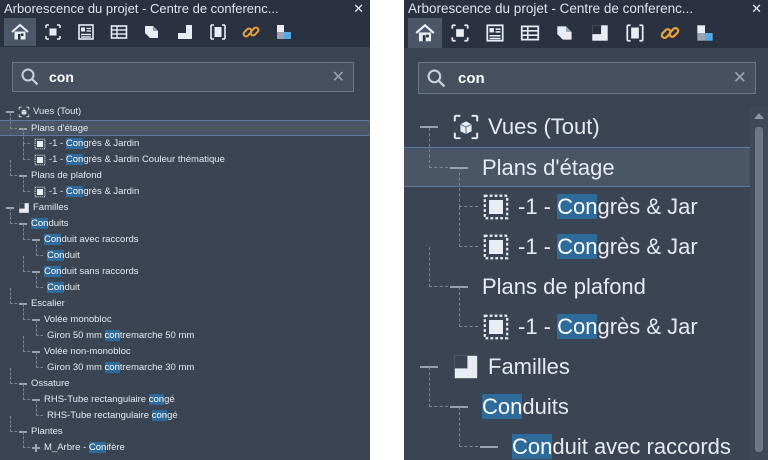 The image size is (768, 460). I want to click on tree-item-label: Plans d'étage, so click(59, 129).